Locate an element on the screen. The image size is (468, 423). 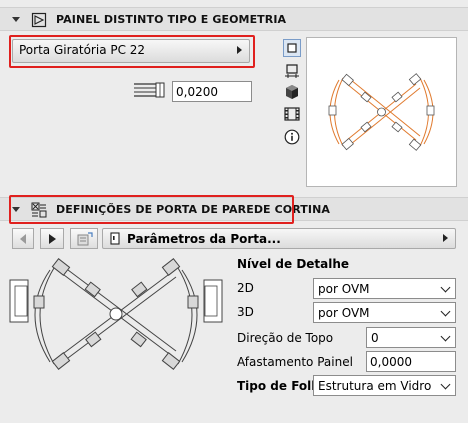
next-page-button is located at coordinates (52, 238).